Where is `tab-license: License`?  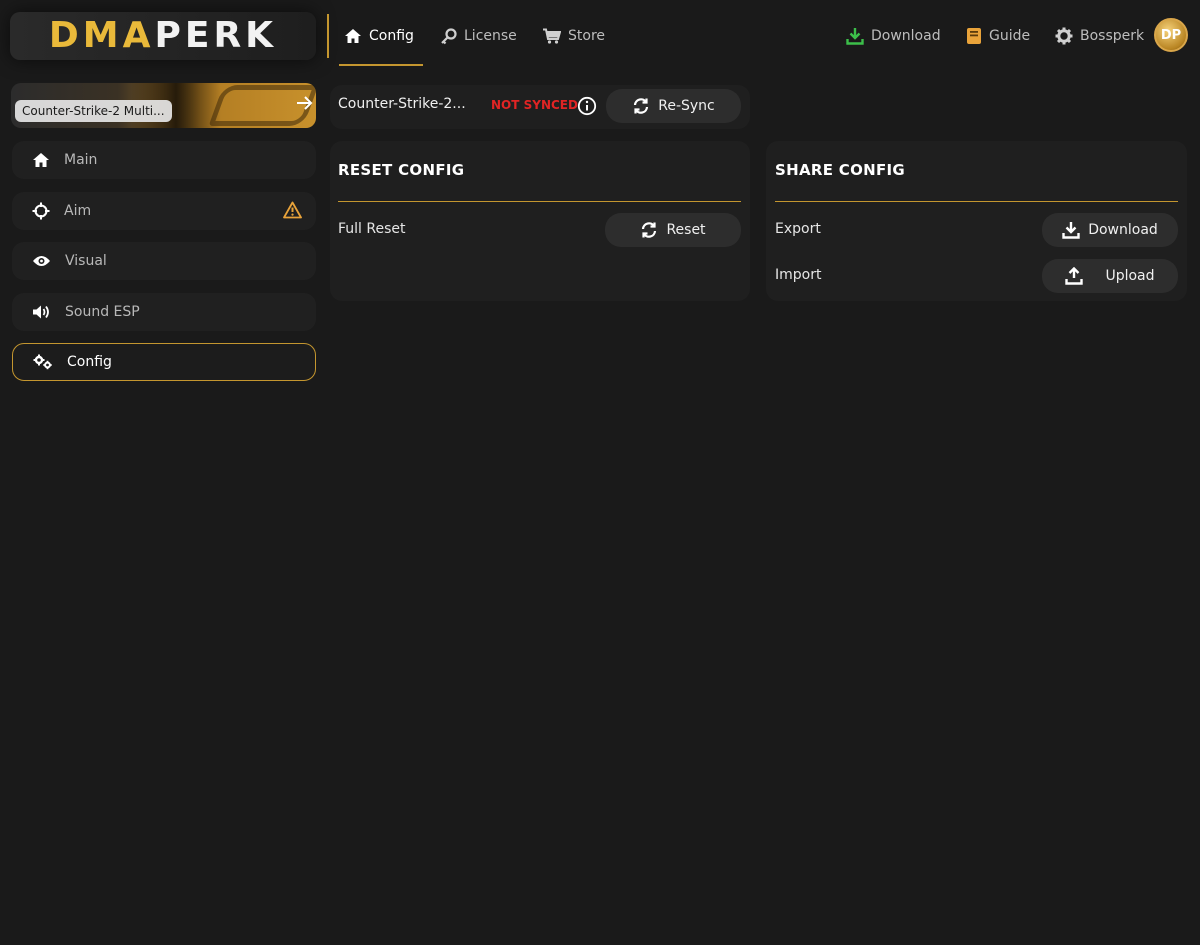 tab-license: License is located at coordinates (478, 36).